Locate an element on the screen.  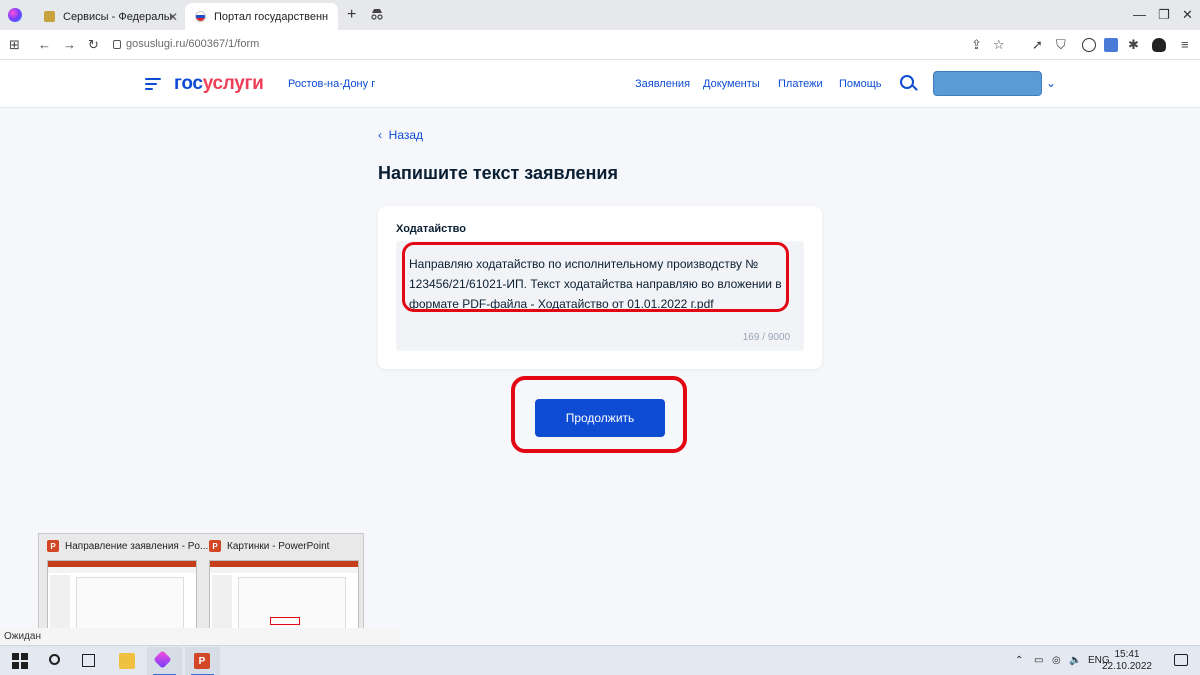
clock-date: 22.10.2022 is located at coordinates (1126, 666).